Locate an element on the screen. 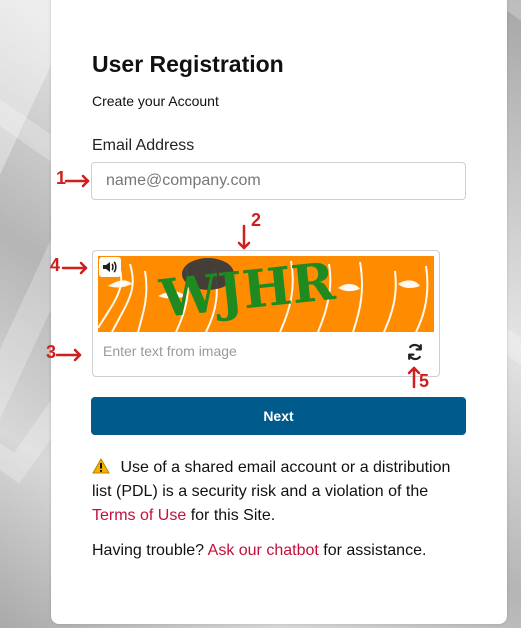  annotation-1-arrow is located at coordinates (77, 181).